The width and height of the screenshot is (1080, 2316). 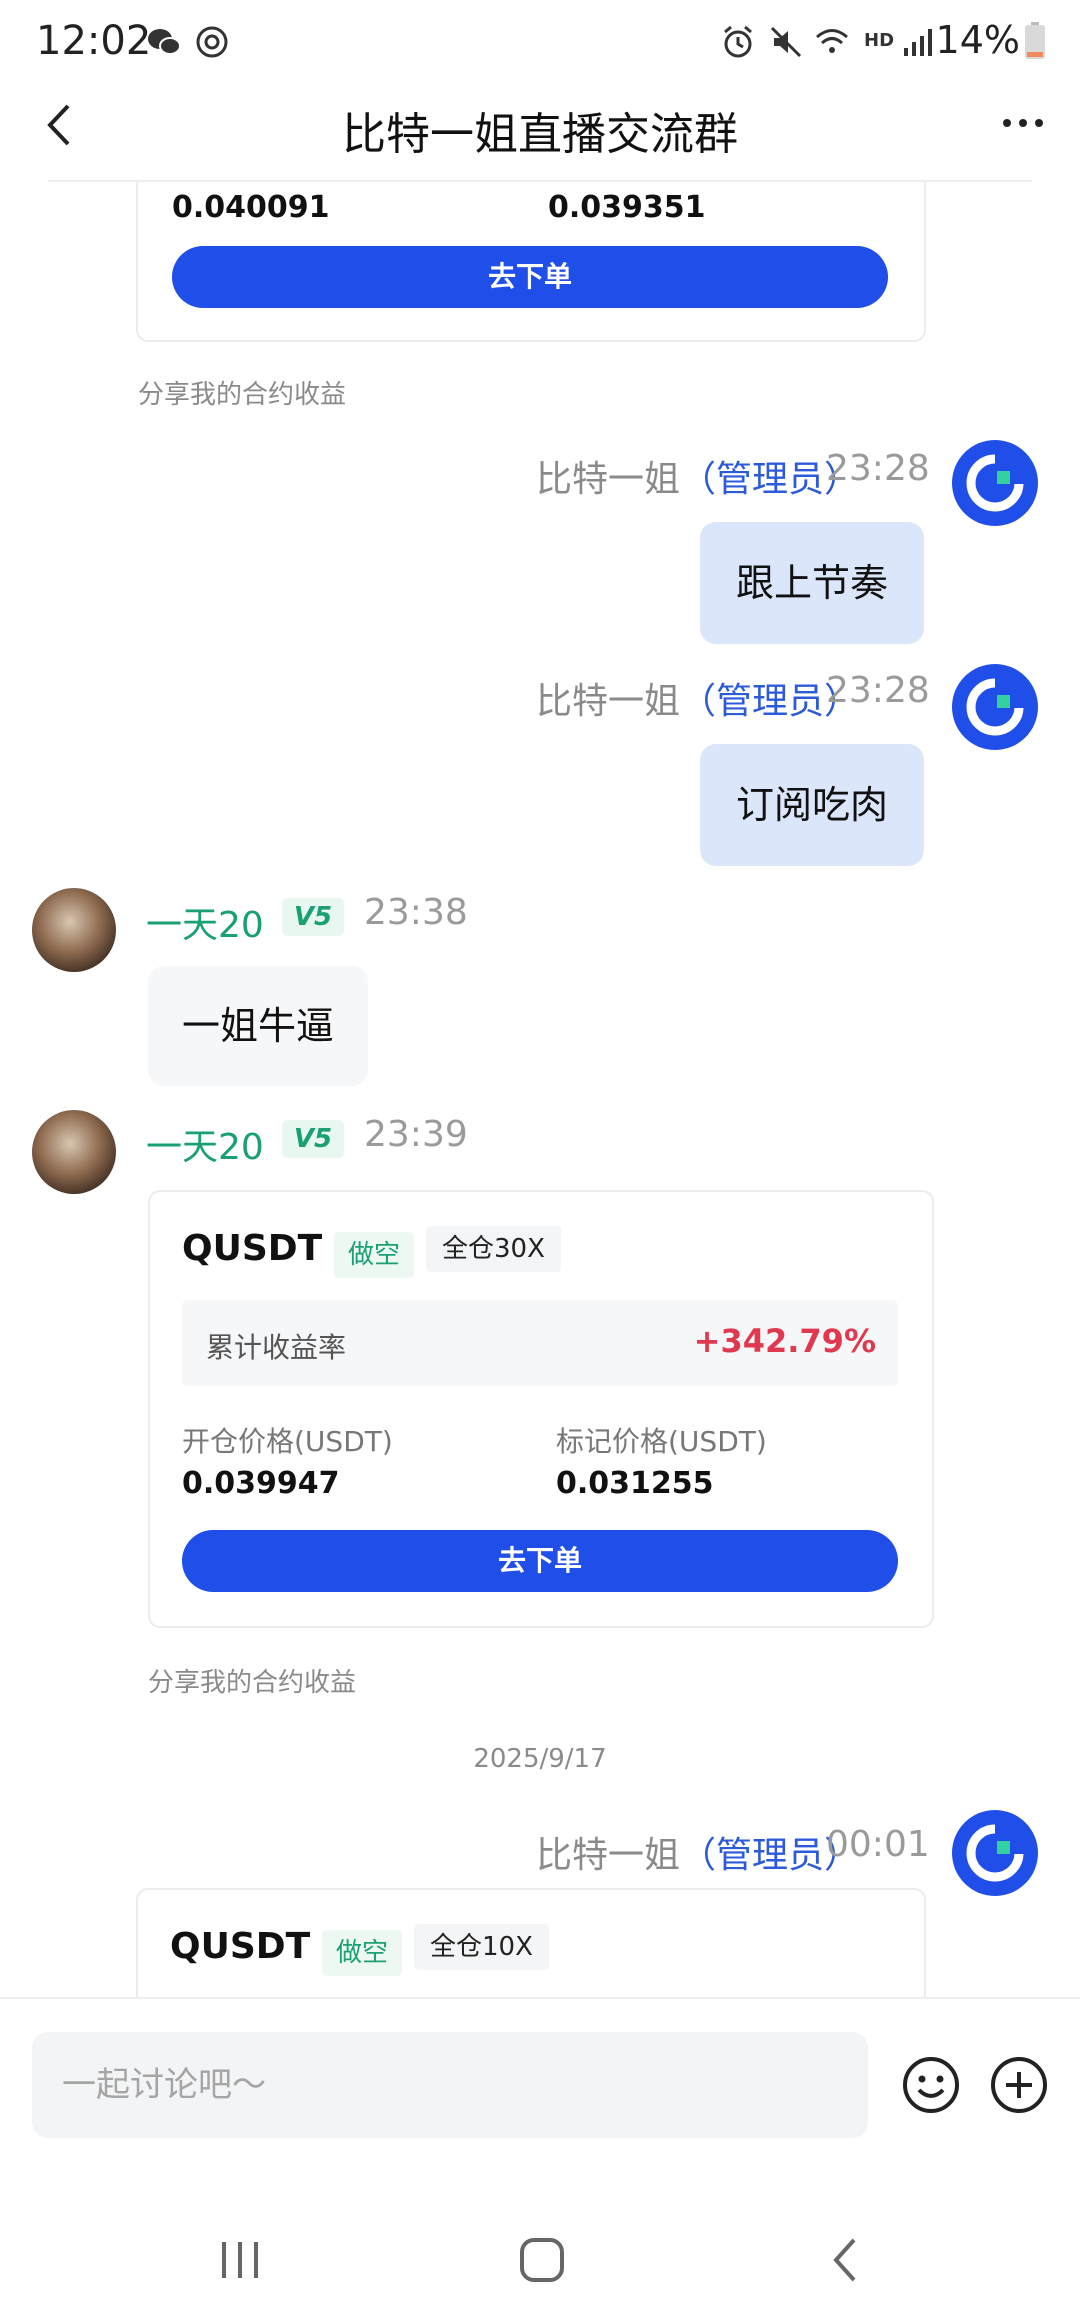 What do you see at coordinates (540, 1343) in the screenshot?
I see `return-box: 累计收益率 +342.79%` at bounding box center [540, 1343].